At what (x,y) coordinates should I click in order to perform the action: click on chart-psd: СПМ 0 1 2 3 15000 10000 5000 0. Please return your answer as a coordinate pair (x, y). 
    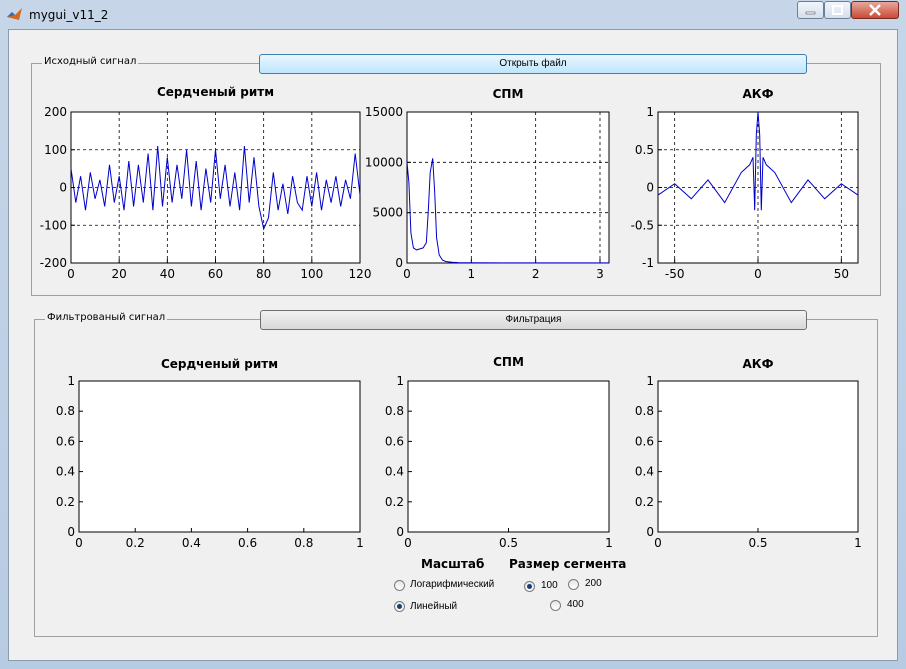
    Looking at the image, I should click on (487, 184).